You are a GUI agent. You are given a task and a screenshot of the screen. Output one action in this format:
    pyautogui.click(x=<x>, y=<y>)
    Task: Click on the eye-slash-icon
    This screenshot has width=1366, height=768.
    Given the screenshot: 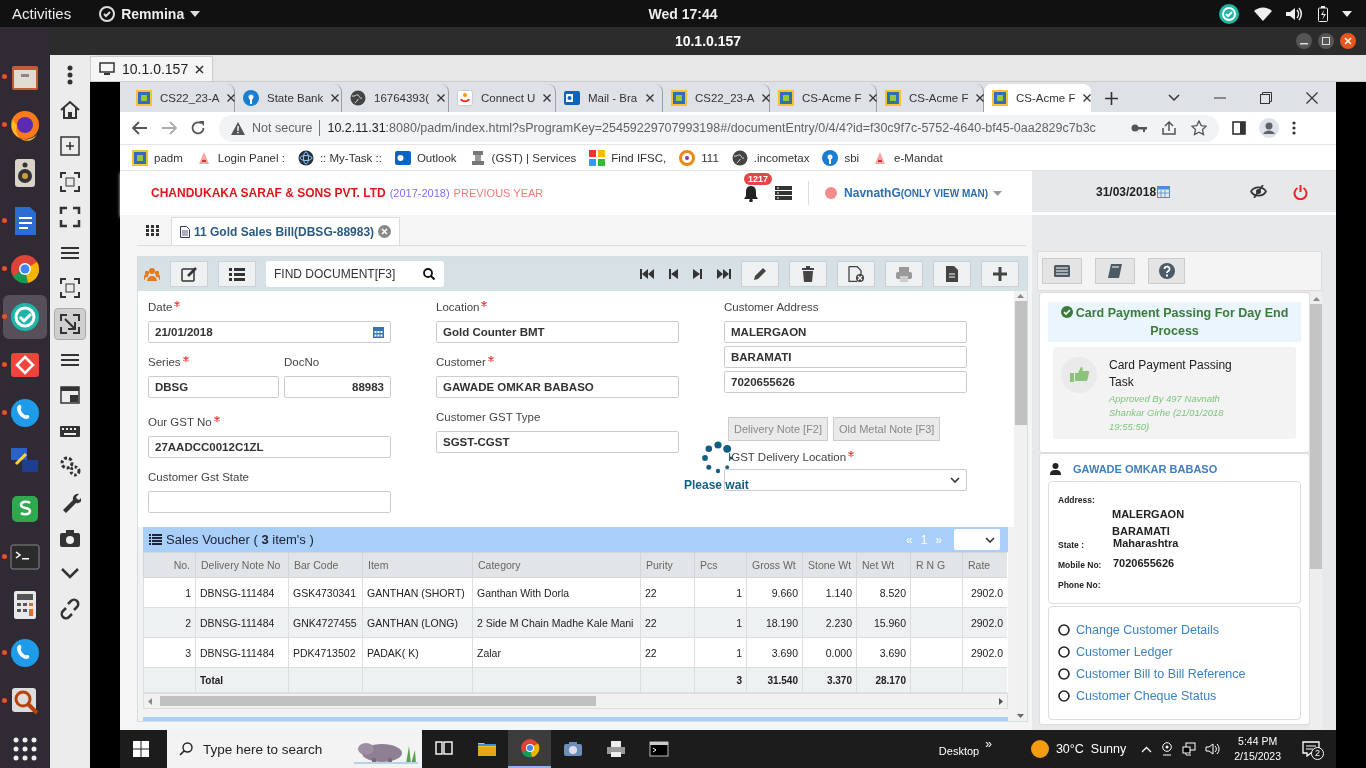 What is the action you would take?
    pyautogui.click(x=1259, y=191)
    